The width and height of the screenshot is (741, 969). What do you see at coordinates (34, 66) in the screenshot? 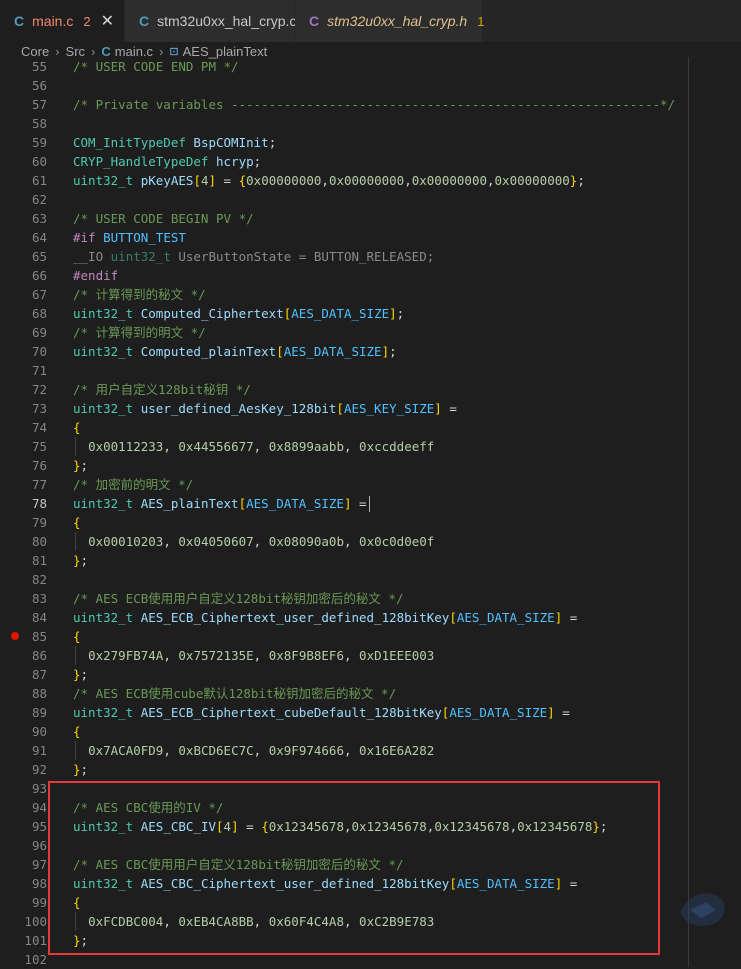
I see `line-number: 55` at bounding box center [34, 66].